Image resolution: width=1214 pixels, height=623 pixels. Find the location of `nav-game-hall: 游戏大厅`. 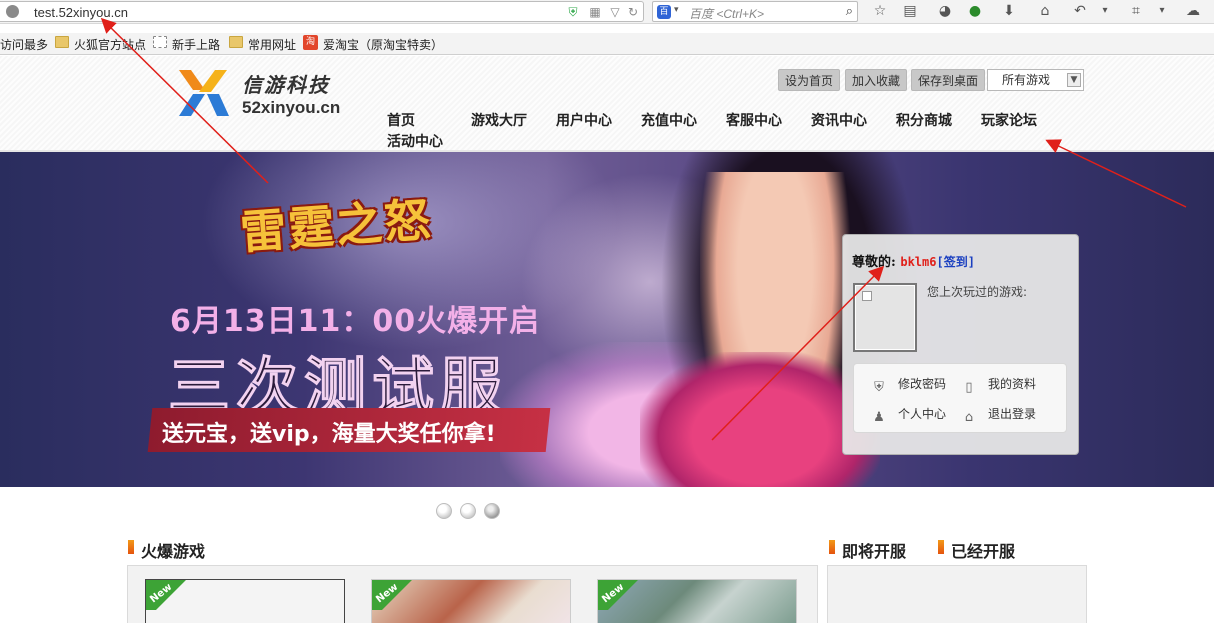

nav-game-hall: 游戏大厅 is located at coordinates (499, 120).